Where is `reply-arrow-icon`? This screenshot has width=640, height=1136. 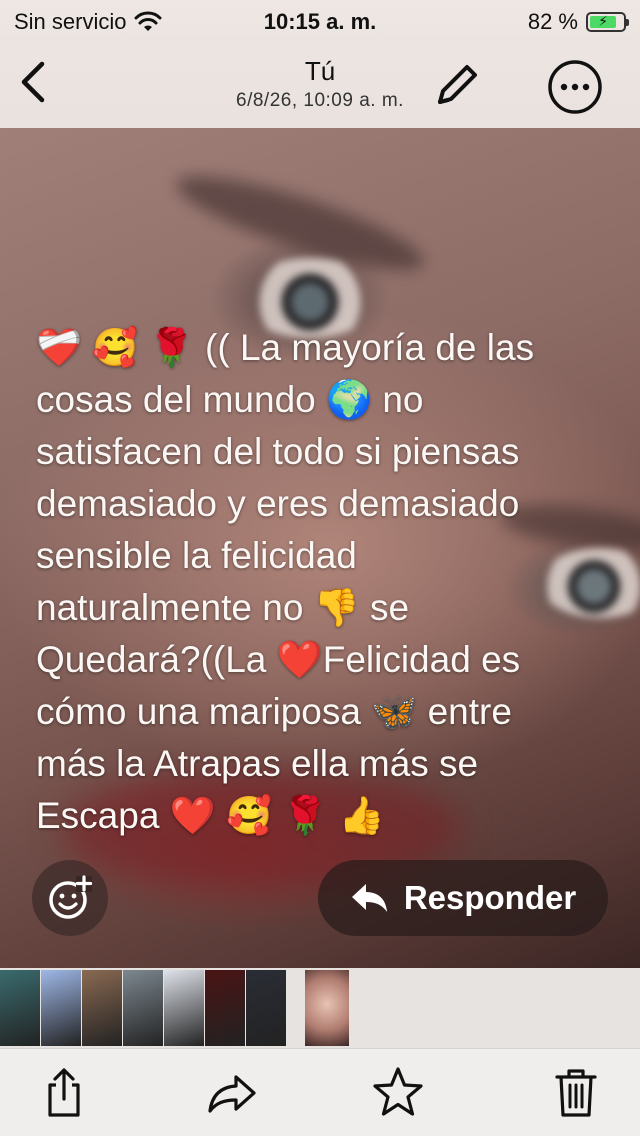
reply-arrow-icon is located at coordinates (369, 898).